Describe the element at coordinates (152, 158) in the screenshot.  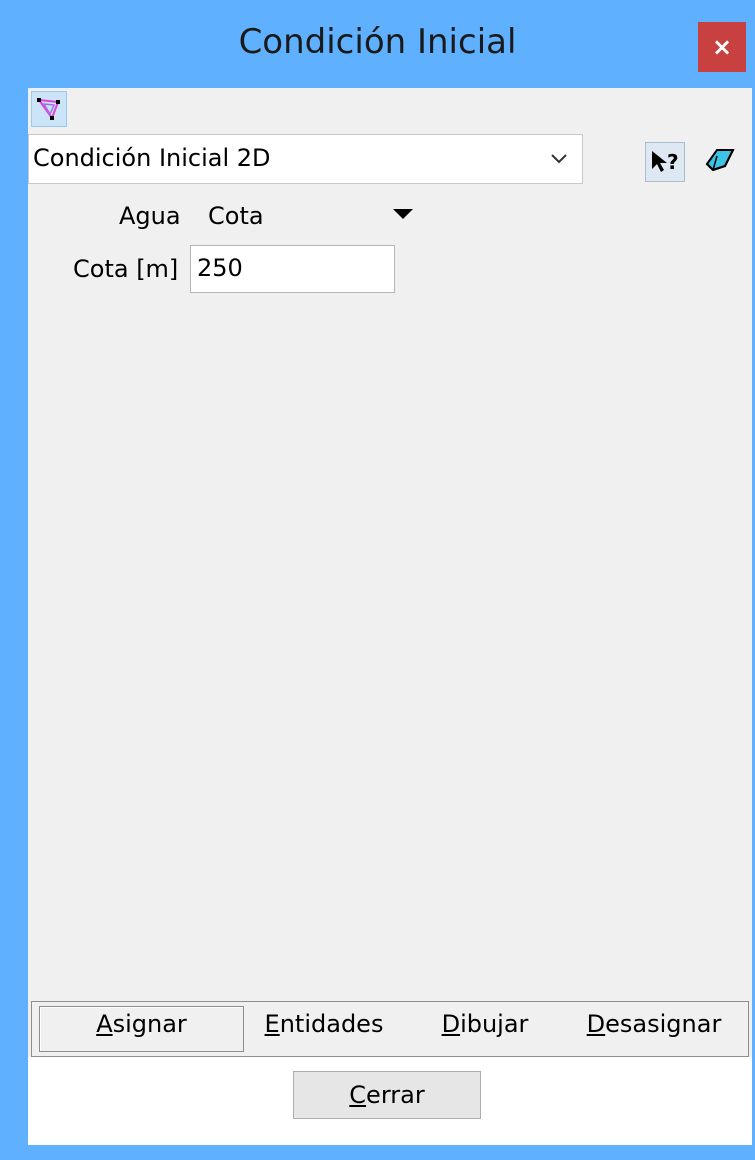
I see `condition-type-value: Condición Inicial 2D` at that location.